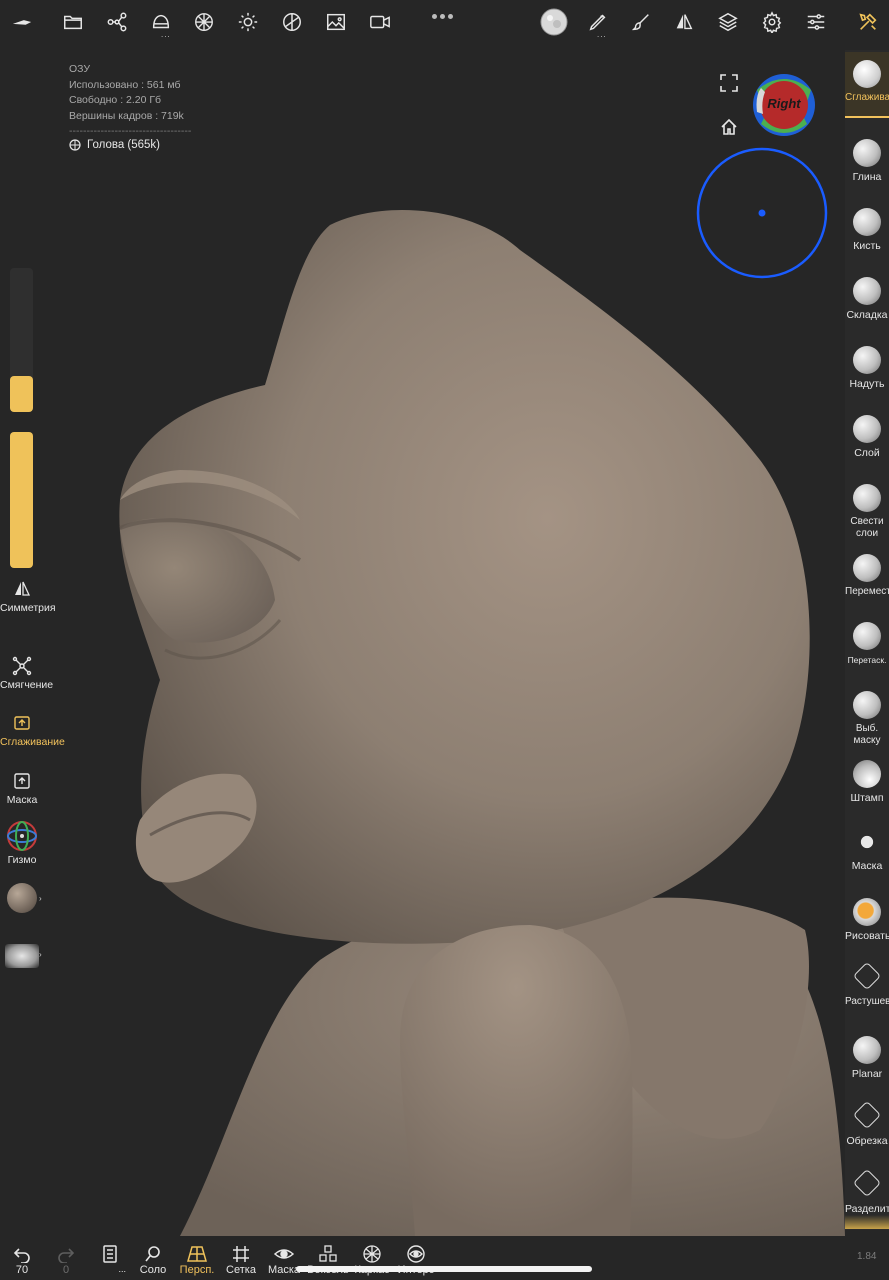 This screenshot has height=1280, width=889. What do you see at coordinates (292, 22) in the screenshot?
I see `material-icon` at bounding box center [292, 22].